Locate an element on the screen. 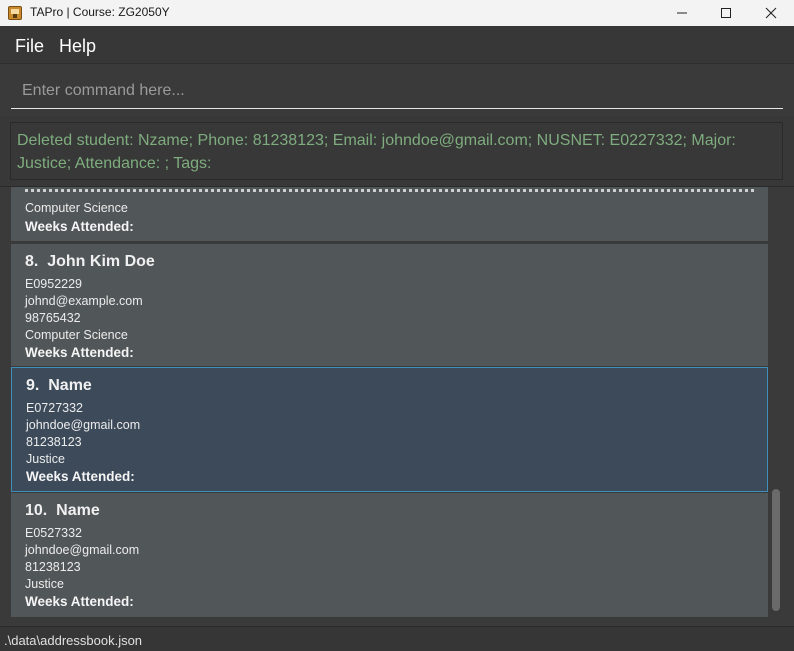 This screenshot has height=651, width=794. save-location: .\data\addressbook.json is located at coordinates (73, 640).